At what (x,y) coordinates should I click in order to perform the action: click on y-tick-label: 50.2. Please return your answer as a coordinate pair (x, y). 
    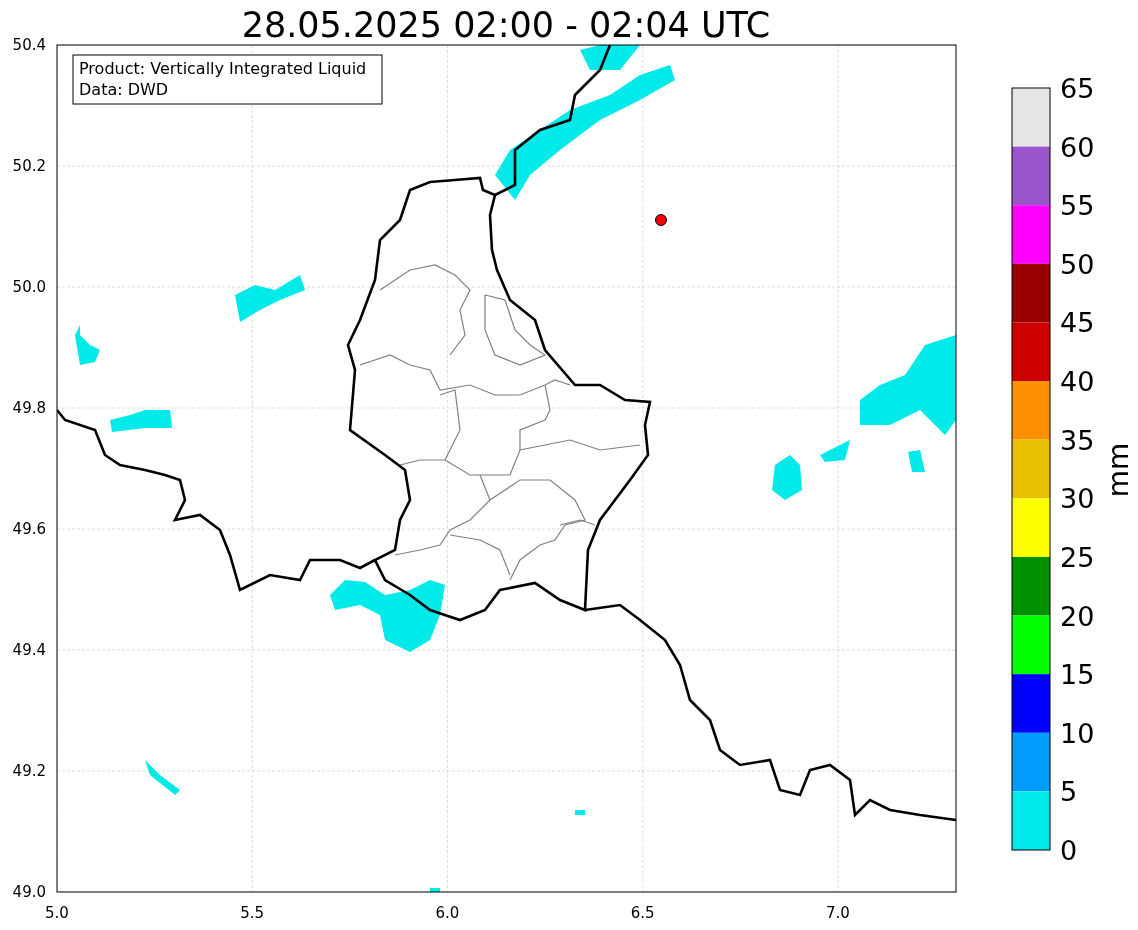
    Looking at the image, I should click on (29, 166).